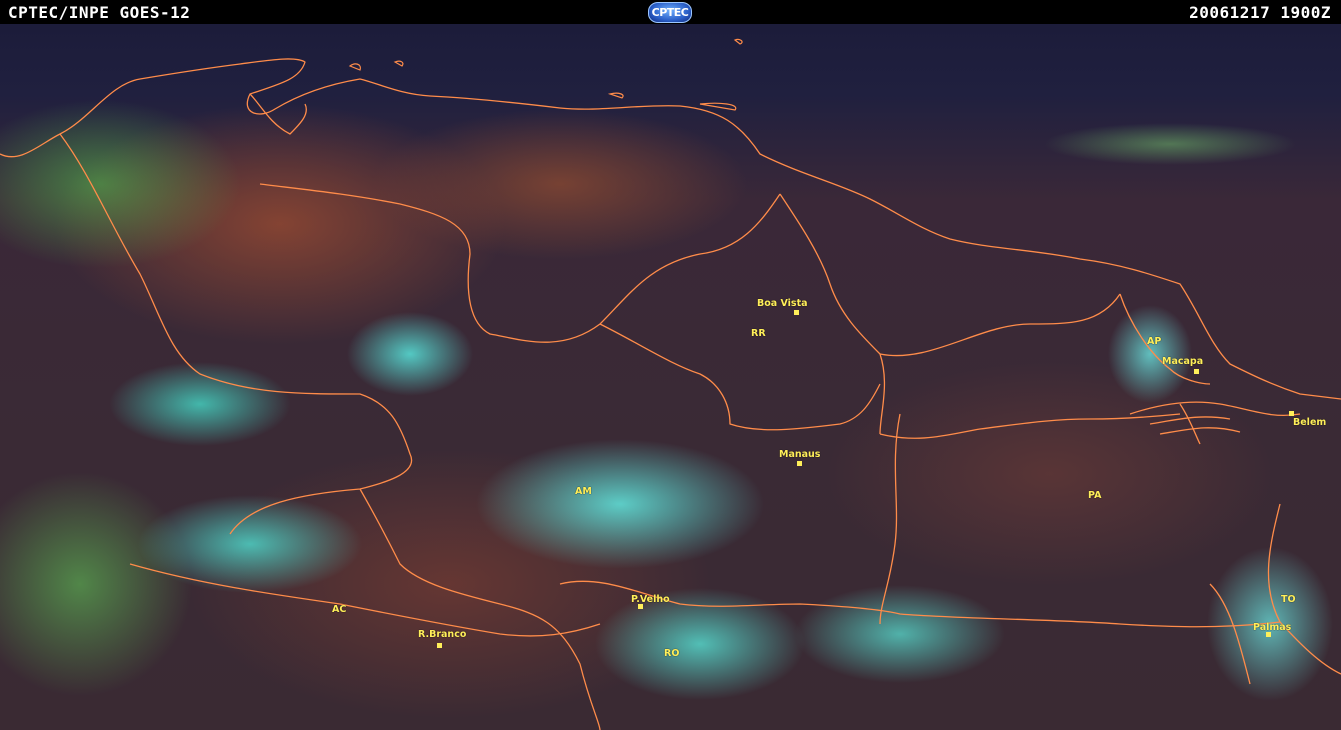  I want to click on city-label-p-velho: P.Velho, so click(650, 599).